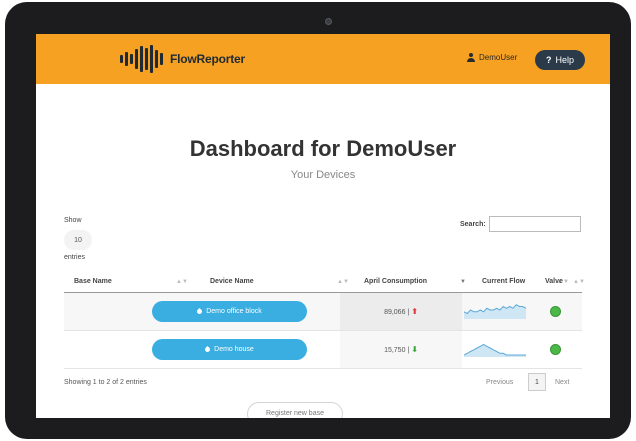 Image resolution: width=636 pixels, height=441 pixels. What do you see at coordinates (562, 382) in the screenshot?
I see `pagination-next: Next` at bounding box center [562, 382].